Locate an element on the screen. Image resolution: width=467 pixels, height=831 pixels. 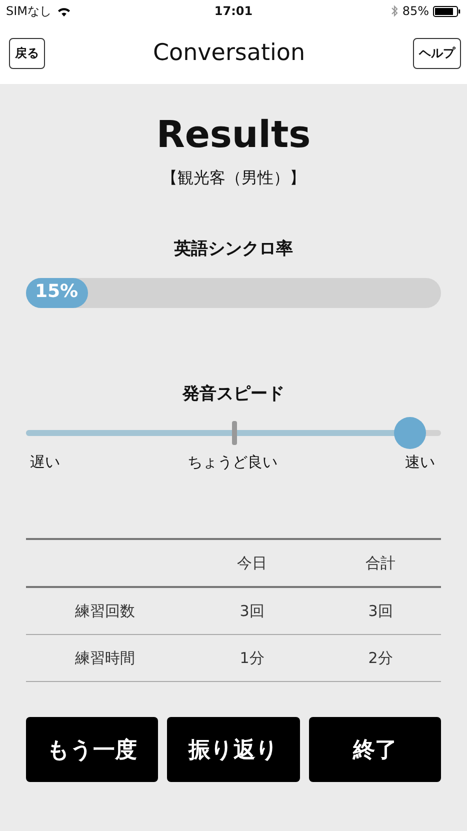
table-cell-text: 1分 is located at coordinates (252, 658).